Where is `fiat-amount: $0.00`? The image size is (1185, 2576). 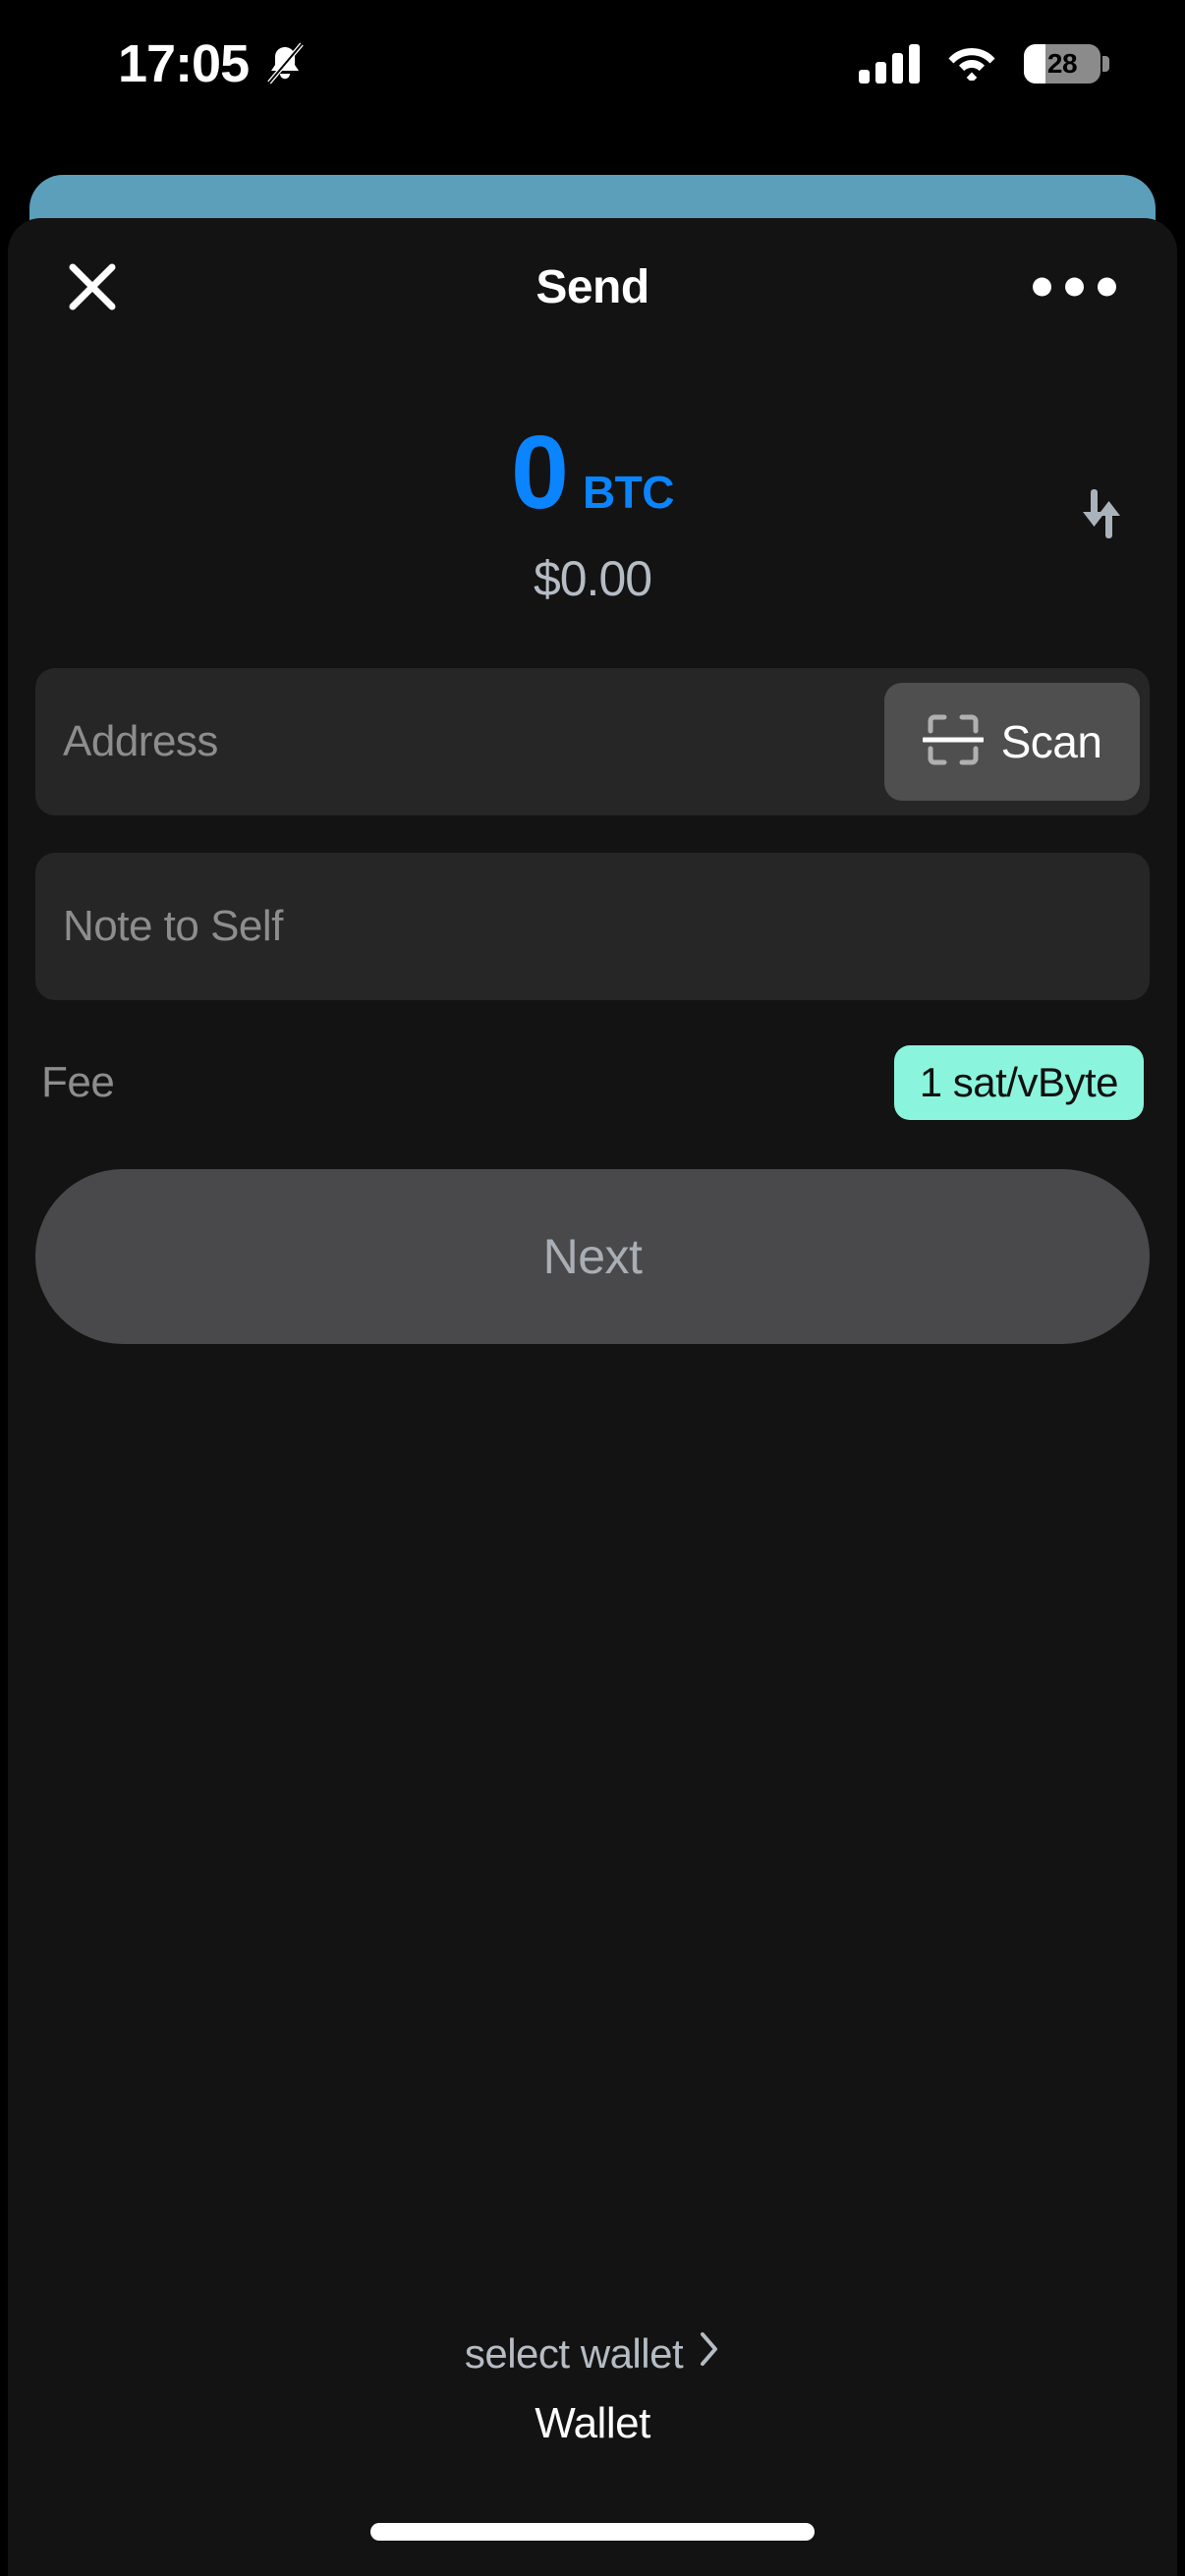
fiat-amount: $0.00 is located at coordinates (592, 578).